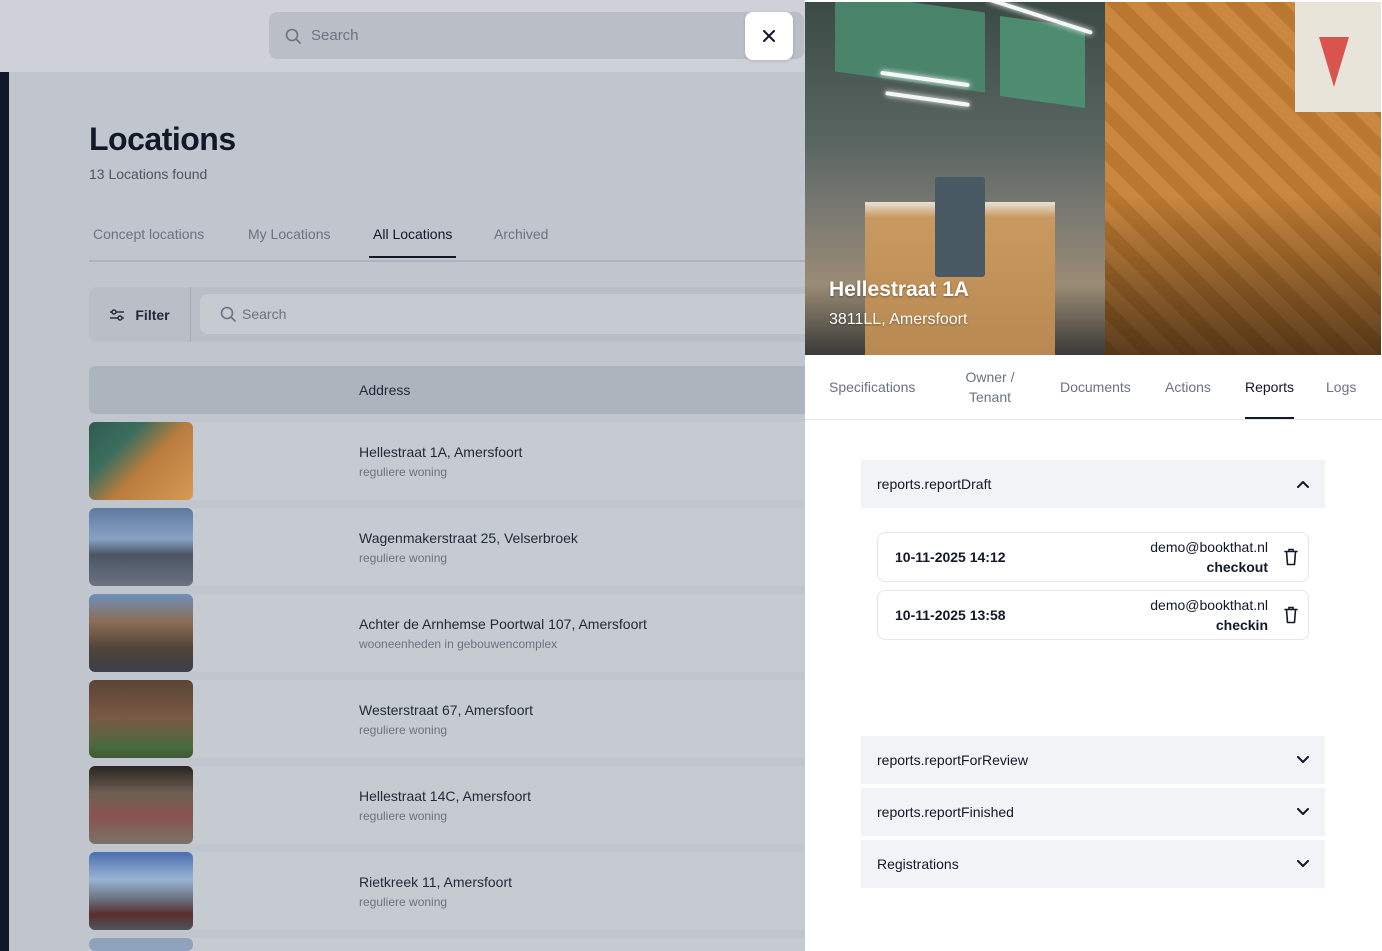 This screenshot has width=1382, height=951. What do you see at coordinates (335, 35) in the screenshot?
I see `global-search-placeholder: Search` at bounding box center [335, 35].